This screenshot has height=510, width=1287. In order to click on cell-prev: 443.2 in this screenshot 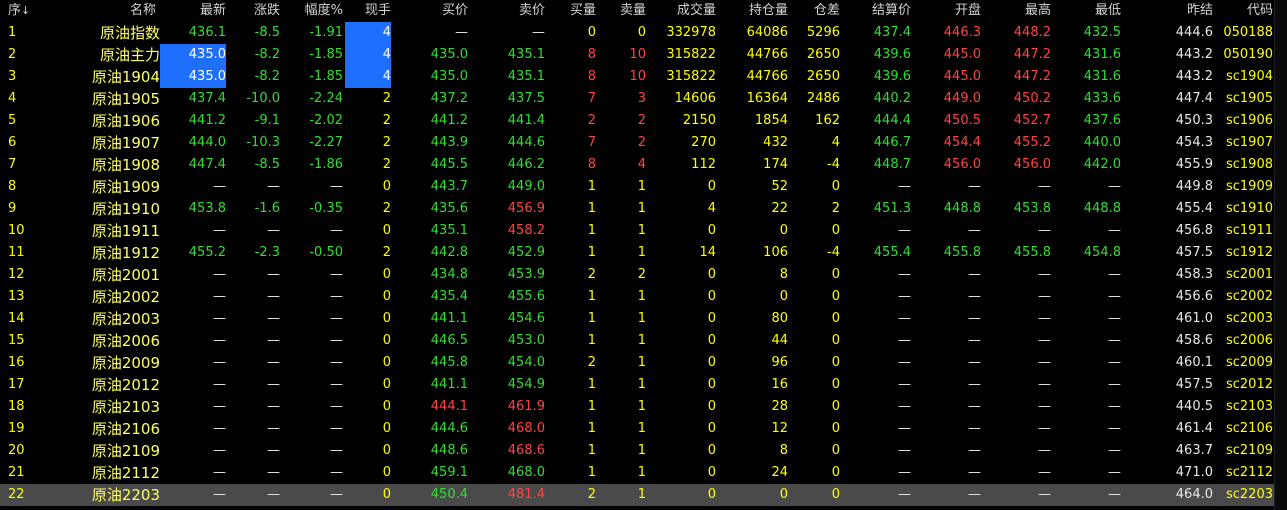, I will do `click(1194, 76)`.